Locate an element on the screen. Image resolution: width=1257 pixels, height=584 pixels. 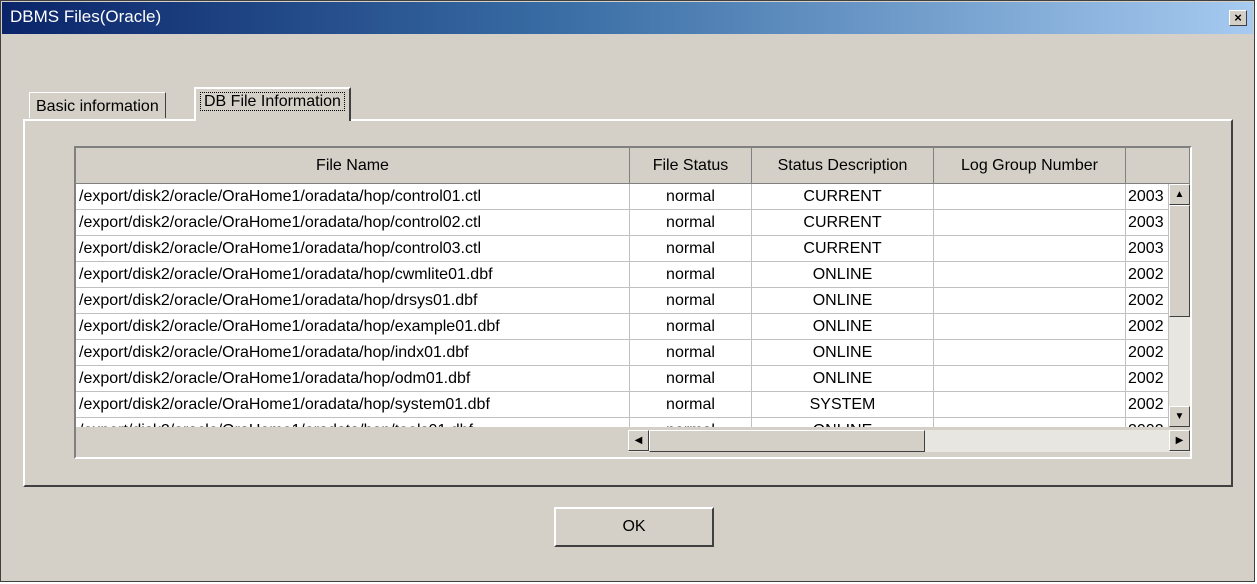
title-bar: DBMS Files(Oracle) × is located at coordinates (627, 18).